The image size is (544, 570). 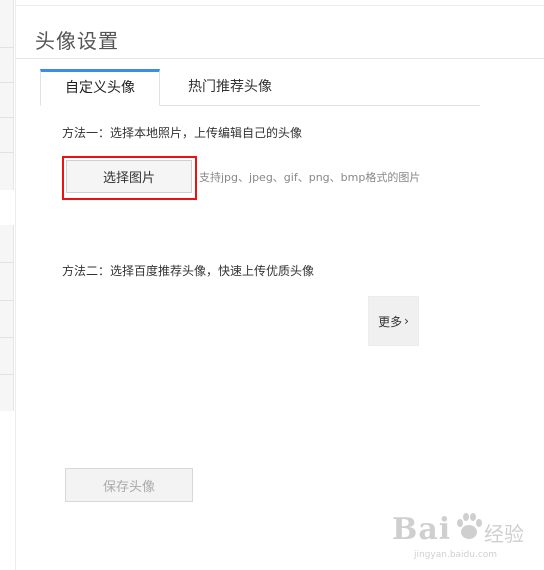 I want to click on method-two-text: 方法二：选择百度推荐头像，快速上传优质头像, so click(x=188, y=271).